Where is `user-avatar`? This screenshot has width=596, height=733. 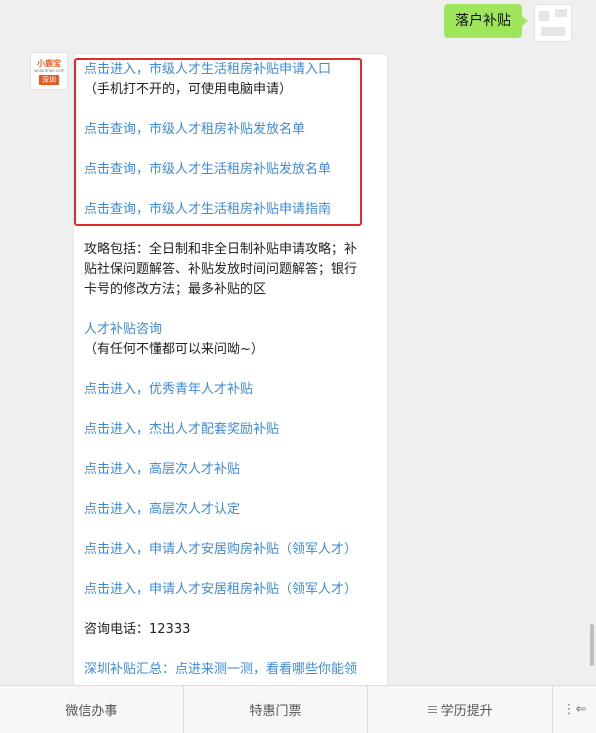 user-avatar is located at coordinates (553, 23).